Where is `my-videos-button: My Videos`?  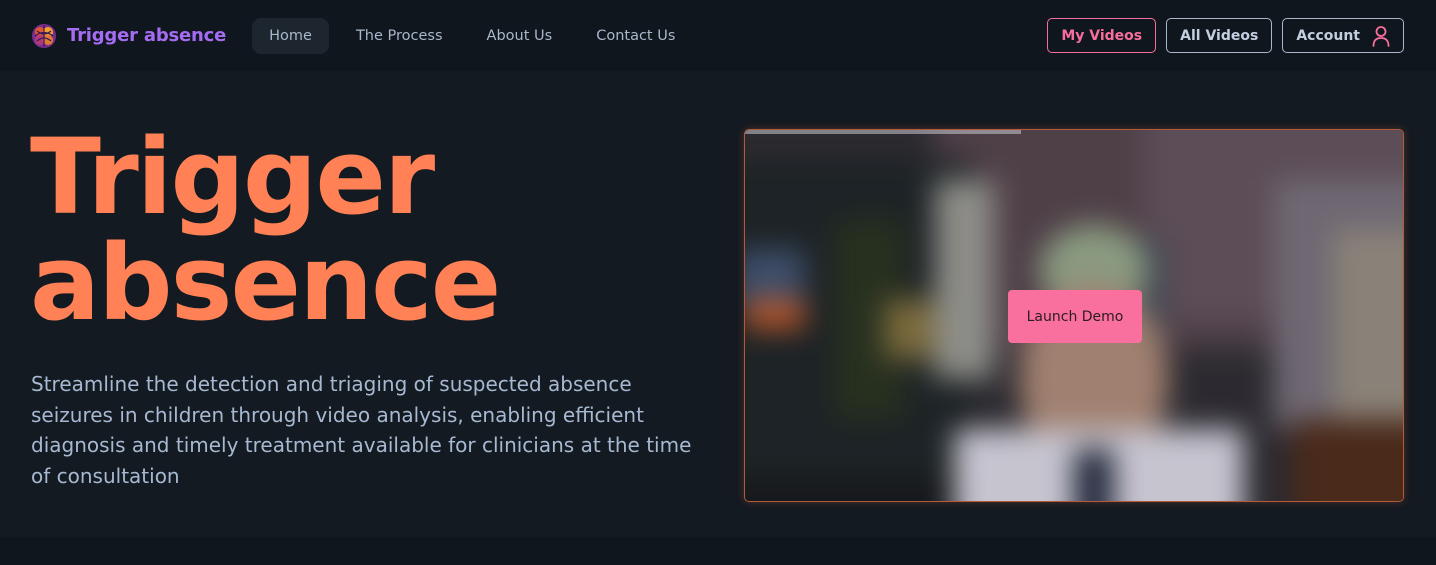 my-videos-button: My Videos is located at coordinates (1102, 35).